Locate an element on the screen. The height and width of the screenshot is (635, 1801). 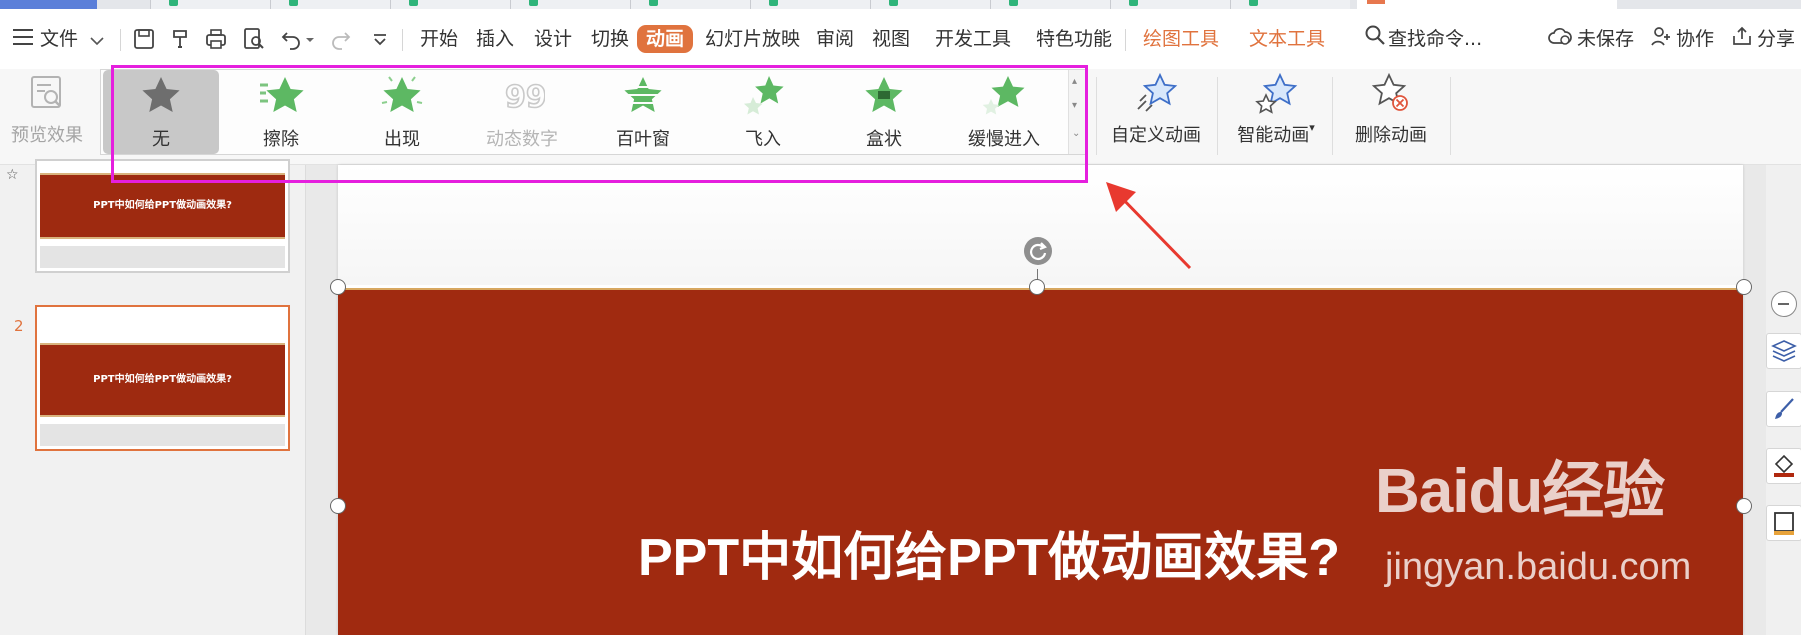
hamburger-icon is located at coordinates (23, 40).